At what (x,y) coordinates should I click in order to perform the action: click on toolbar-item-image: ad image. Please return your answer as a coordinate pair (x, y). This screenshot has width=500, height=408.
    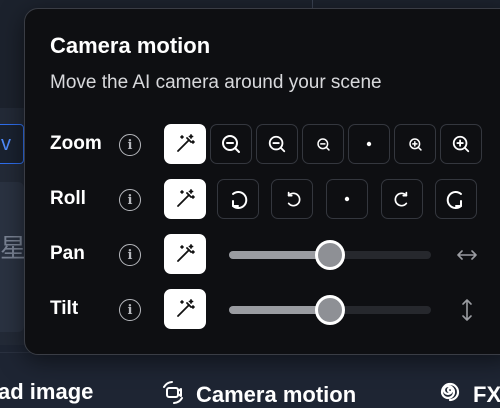
    Looking at the image, I should click on (46, 392).